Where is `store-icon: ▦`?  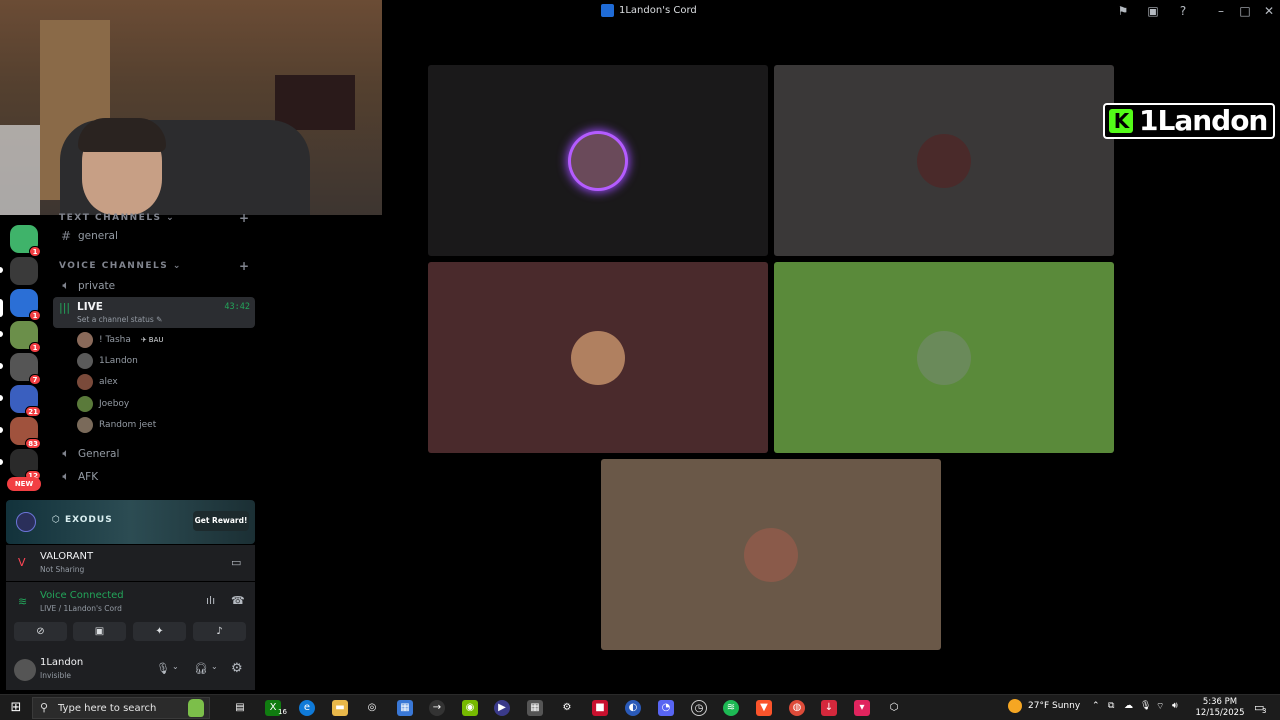
store-icon: ▦ is located at coordinates (405, 708).